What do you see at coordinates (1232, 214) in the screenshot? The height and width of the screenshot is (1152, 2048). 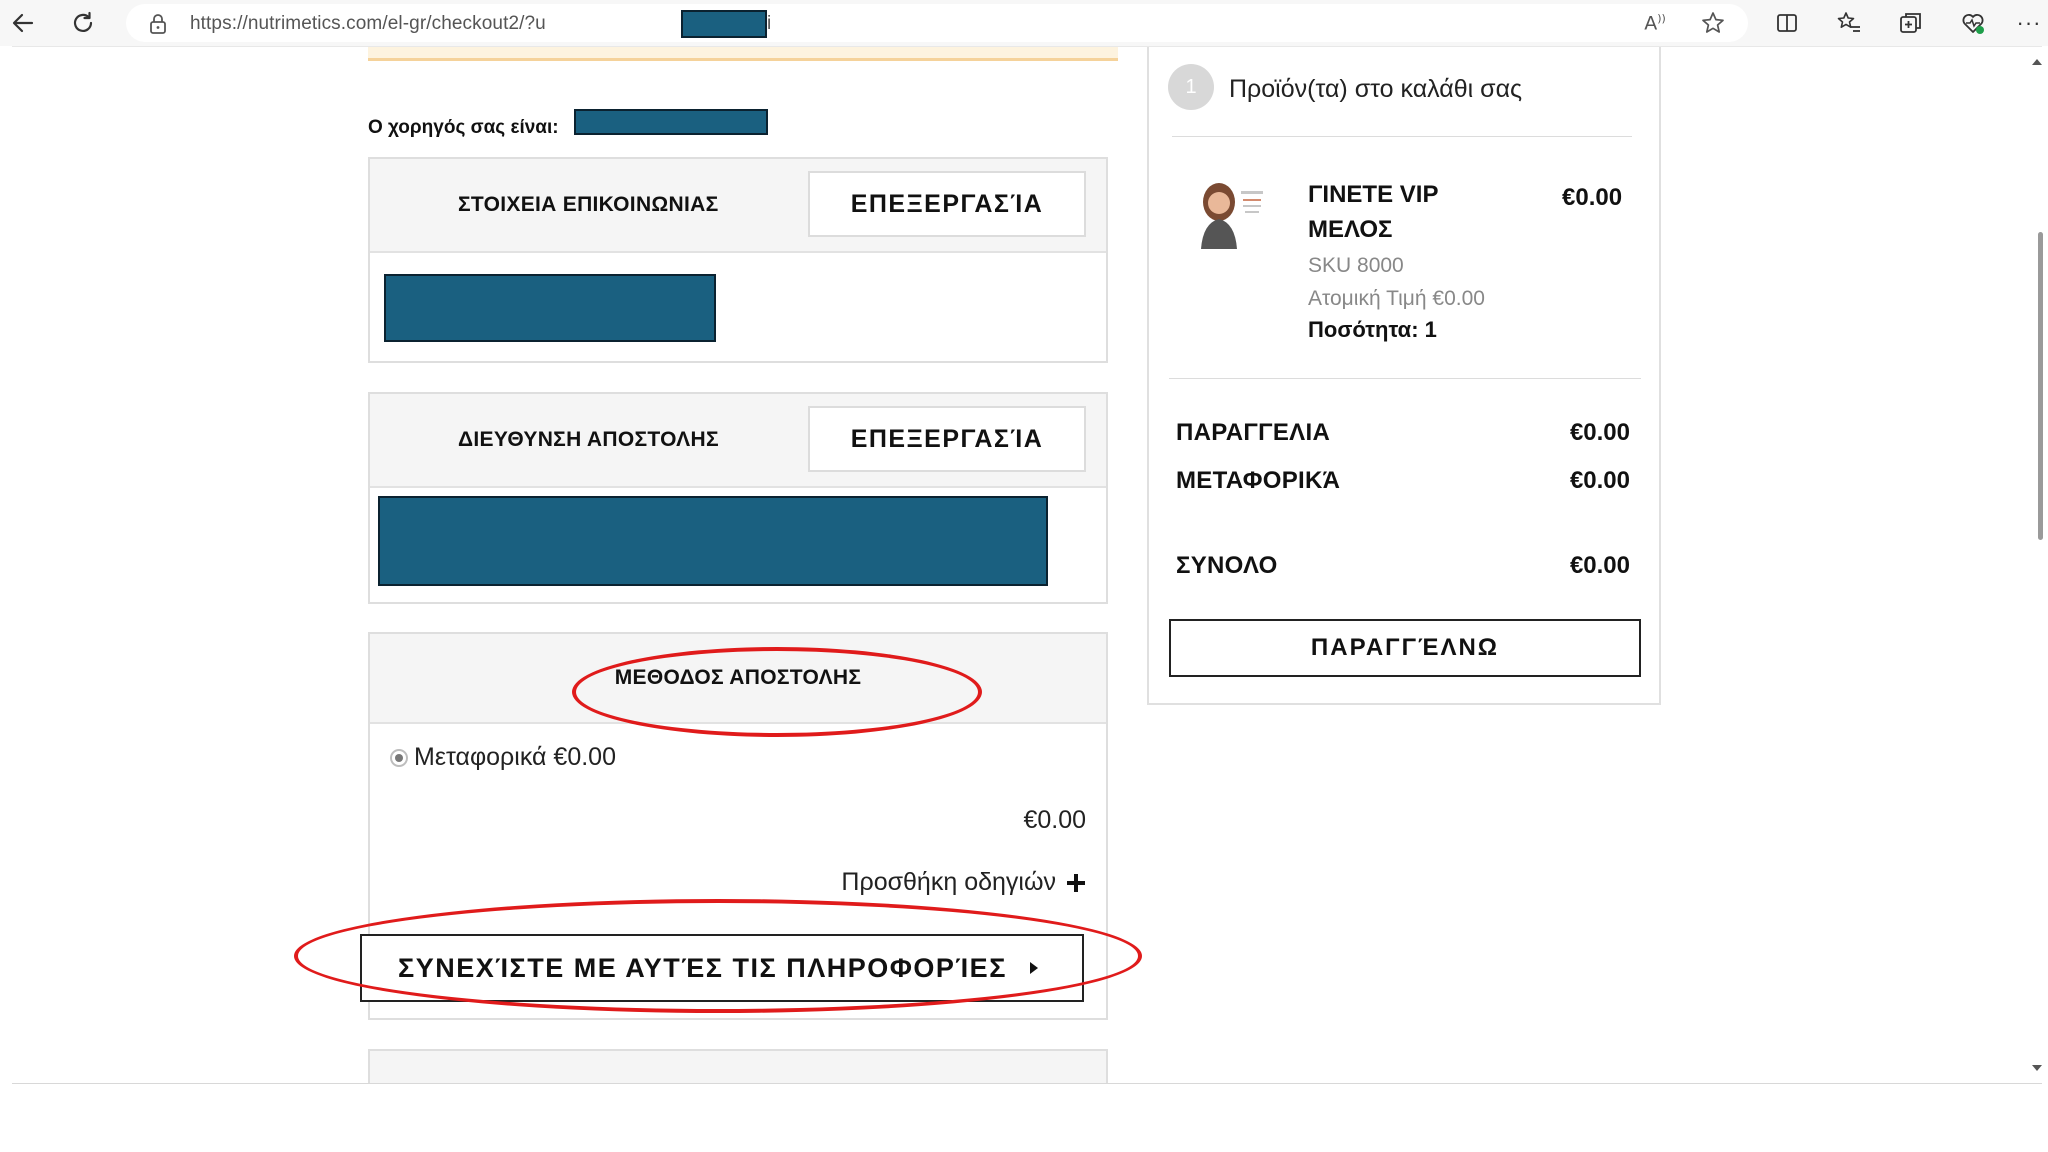 I see `product-thumbnail` at bounding box center [1232, 214].